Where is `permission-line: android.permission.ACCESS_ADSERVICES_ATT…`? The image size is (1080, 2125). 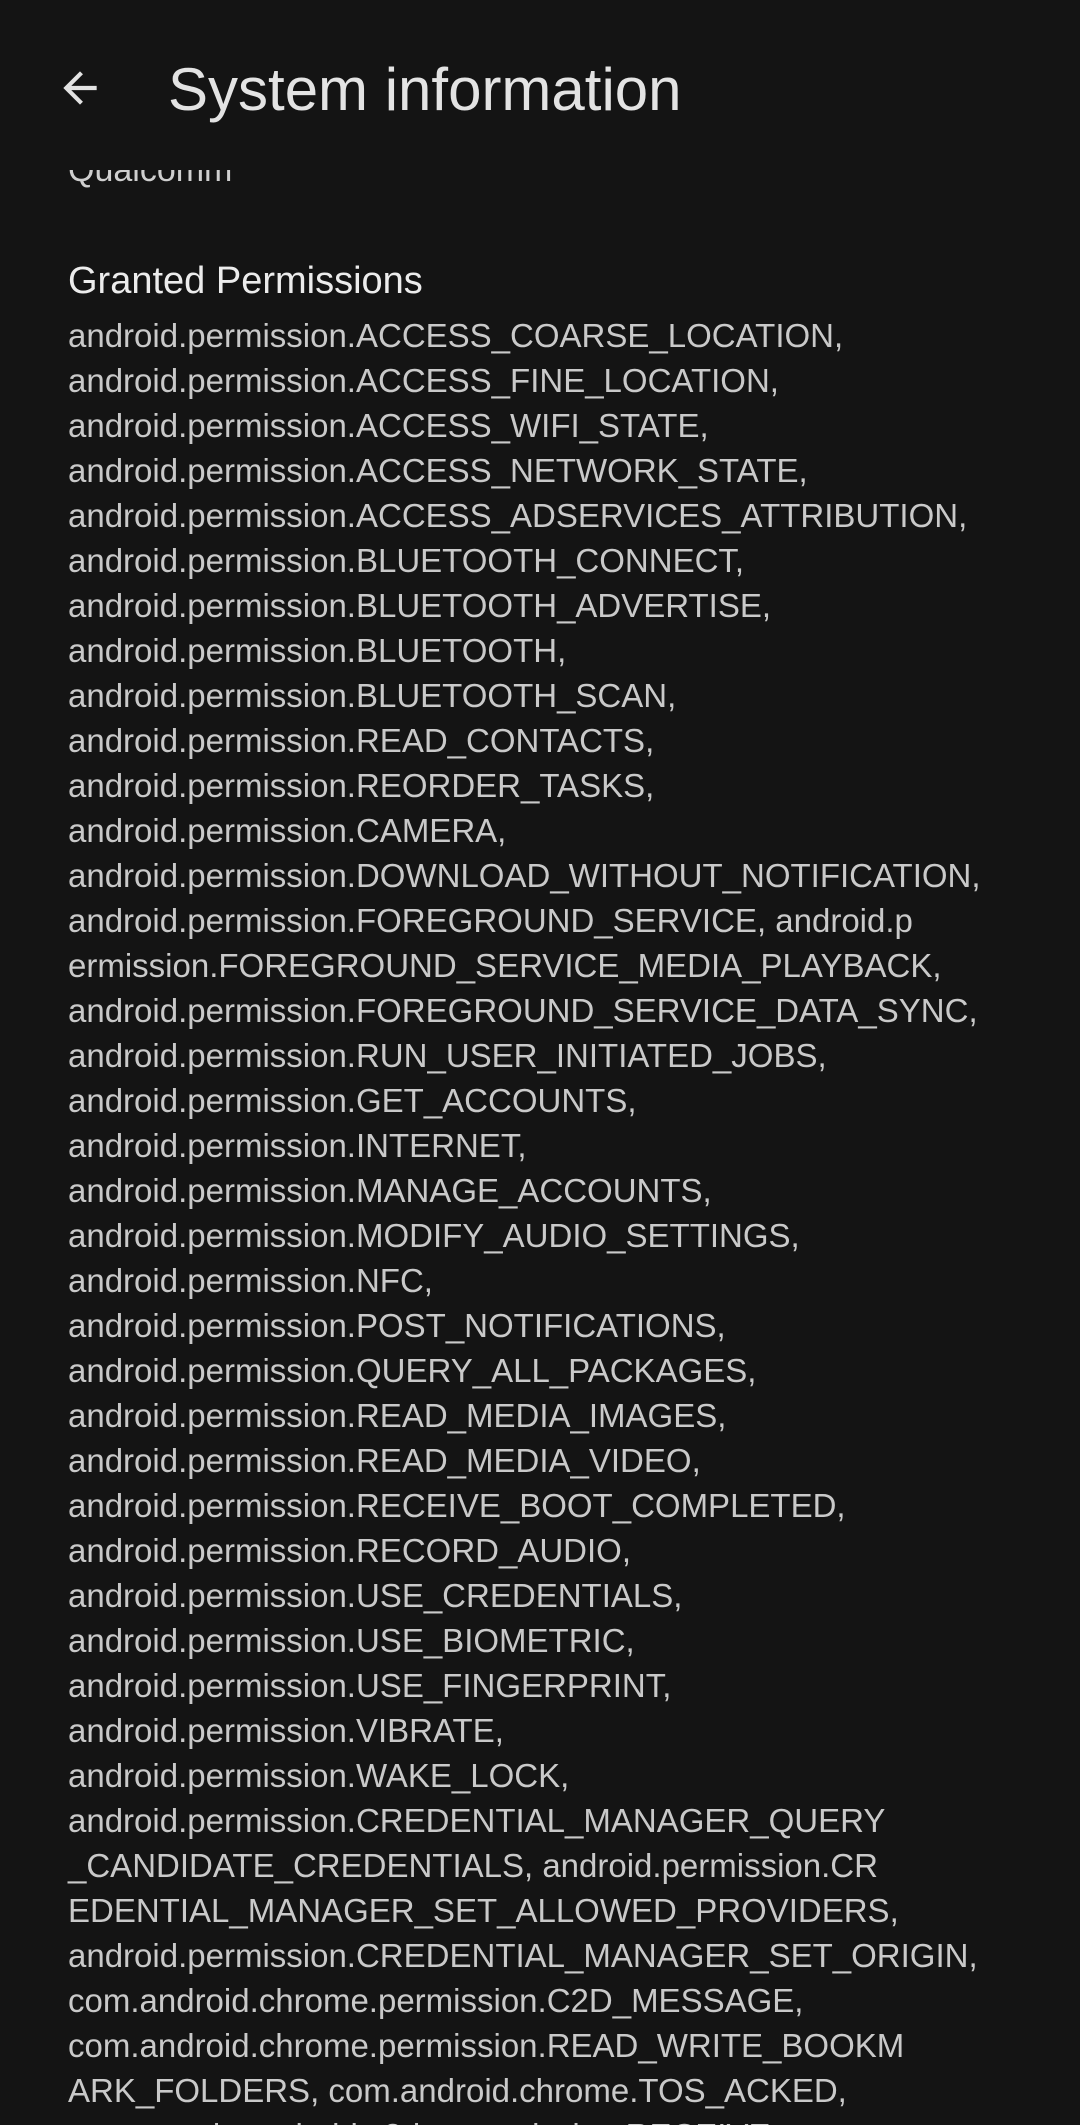
permission-line: android.permission.ACCESS_ADSERVICES_ATT… is located at coordinates (518, 515).